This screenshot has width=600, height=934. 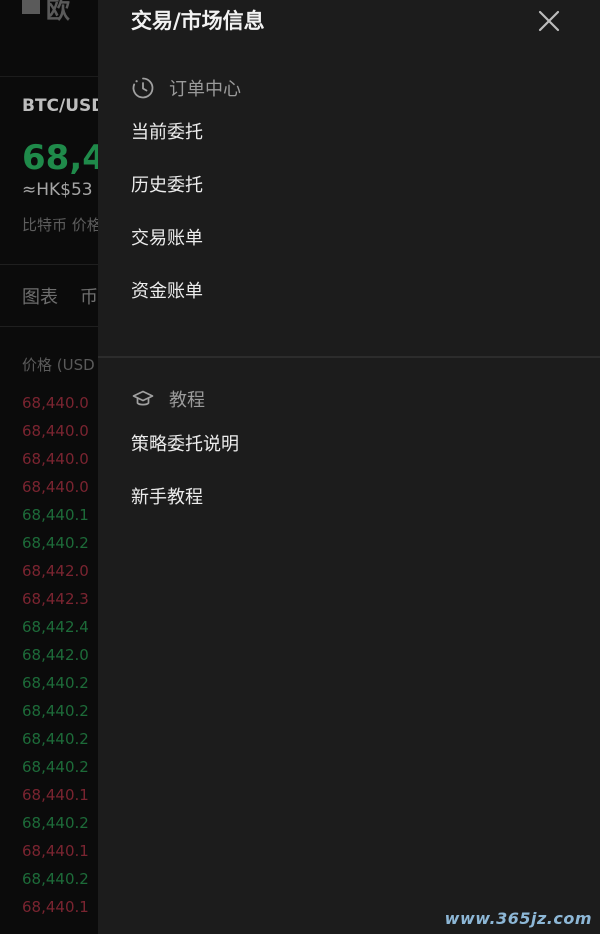 I want to click on section-order-center: 订单中心, so click(x=186, y=88).